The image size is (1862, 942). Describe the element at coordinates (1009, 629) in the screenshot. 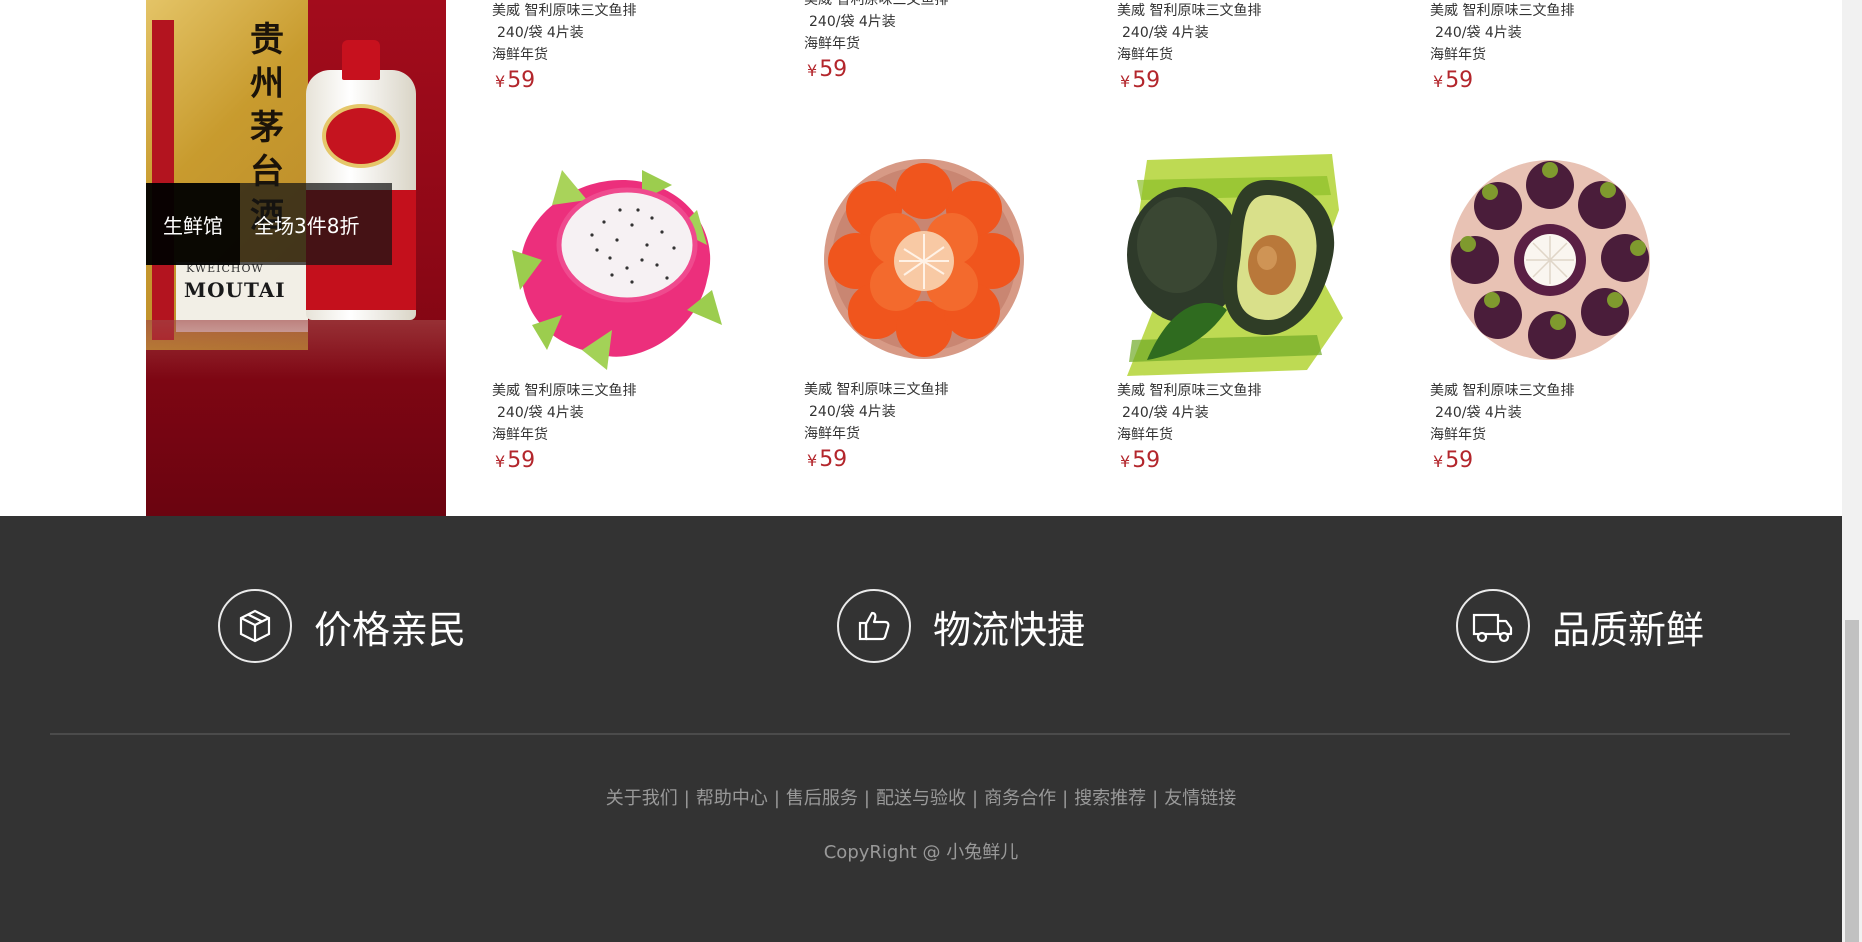

I see `promise-label: 物流快捷` at that location.